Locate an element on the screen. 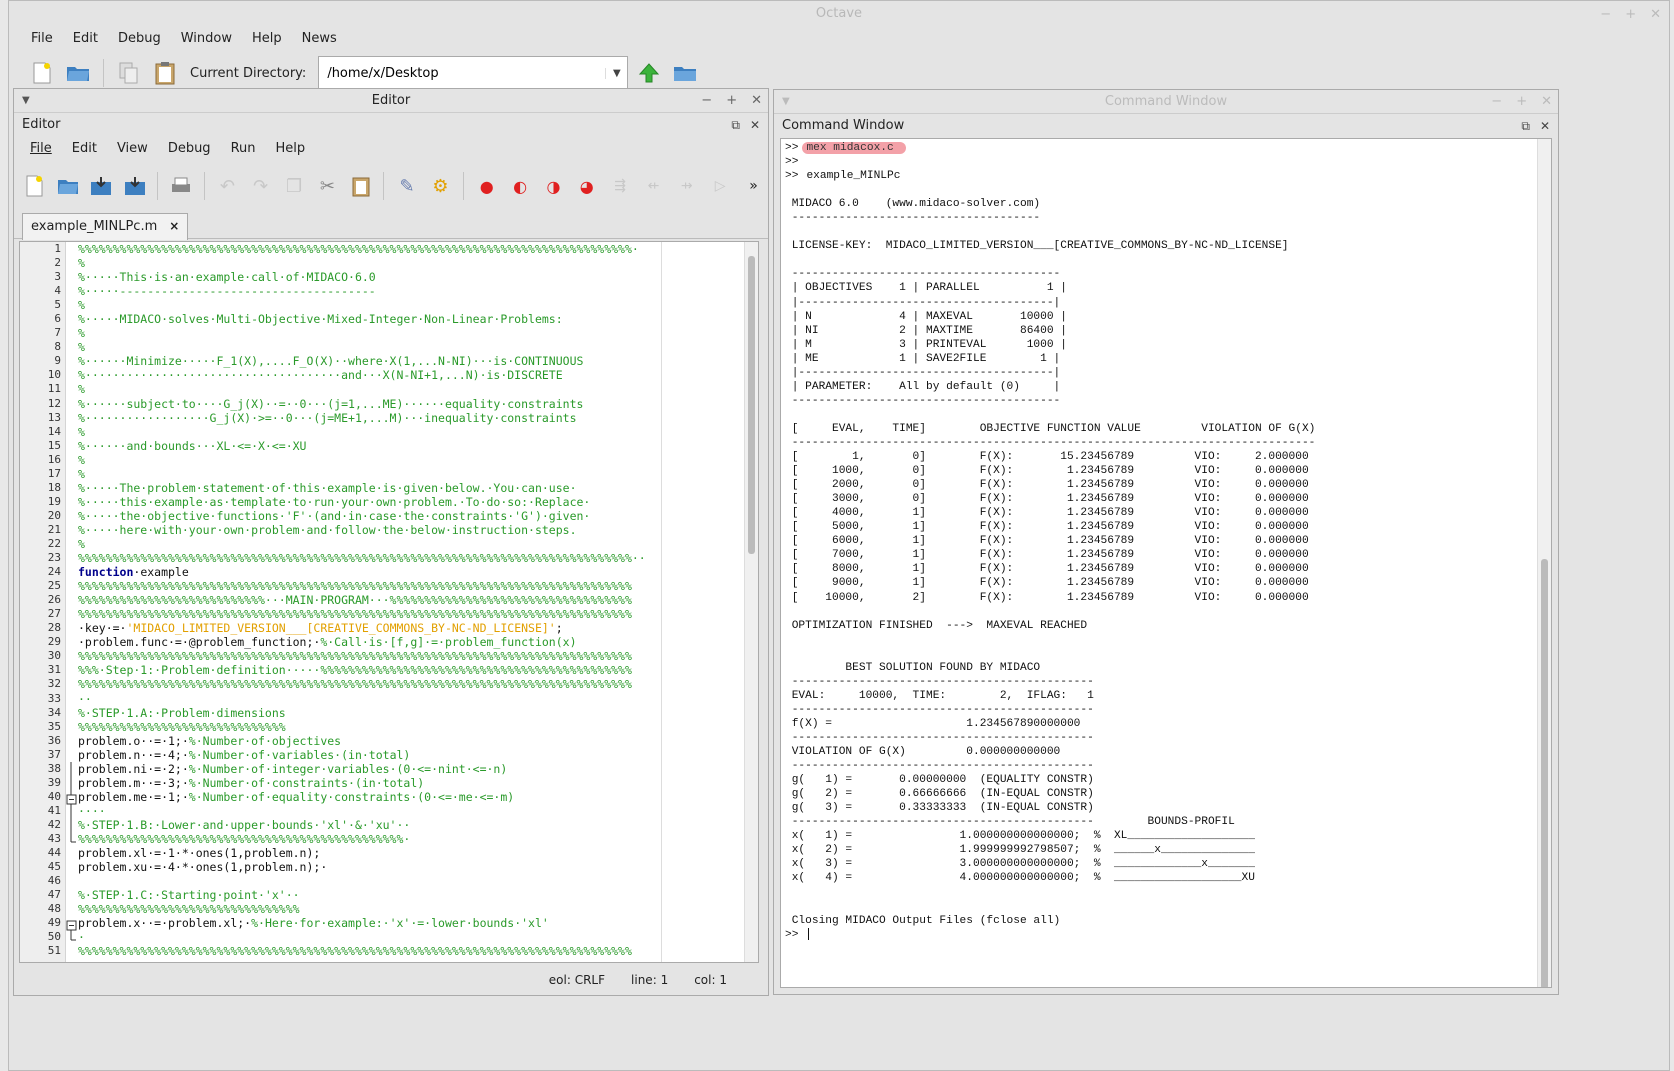 The image size is (1674, 1071). close-command-icon: ✕ is located at coordinates (1545, 126).